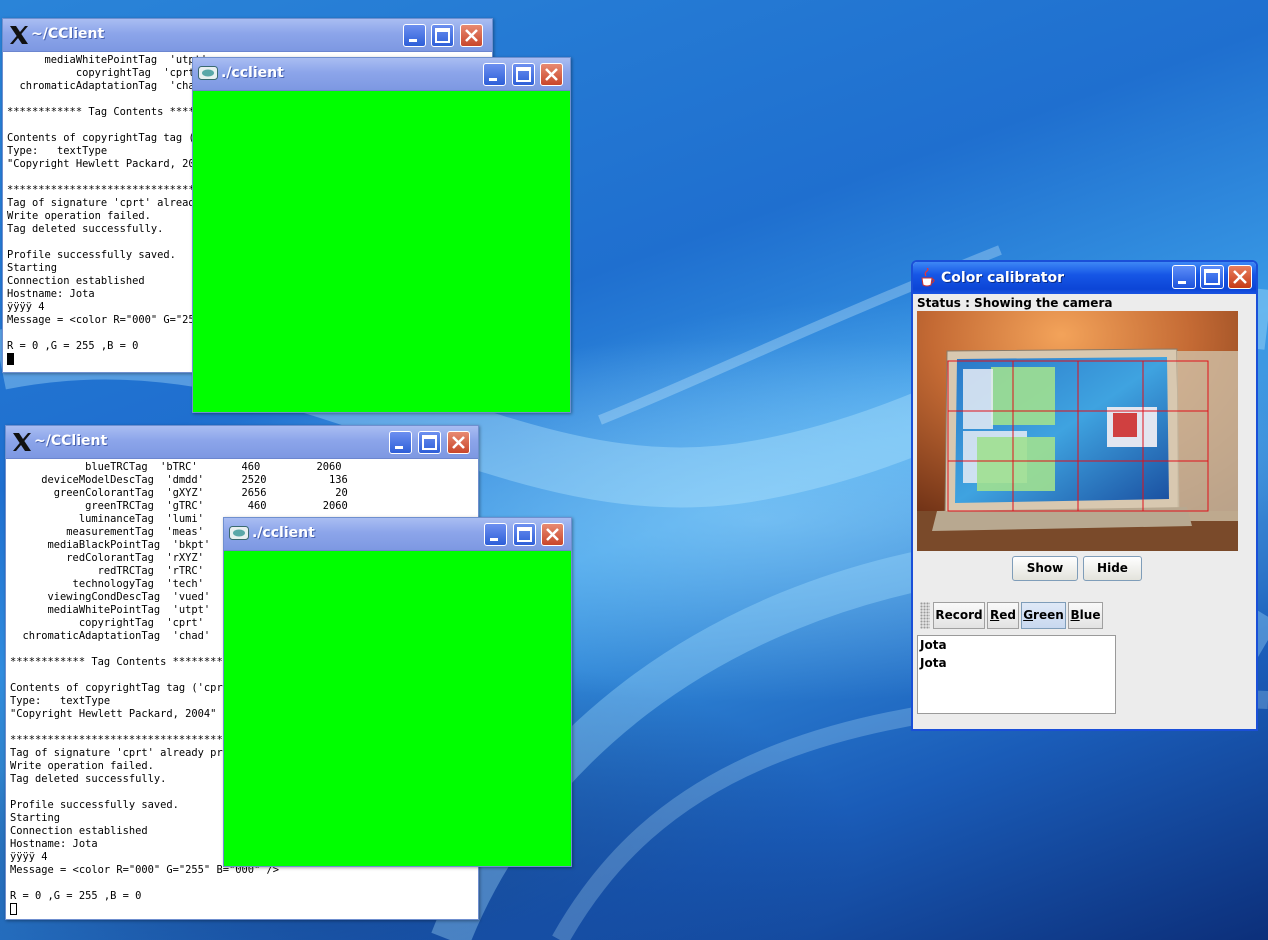 The image size is (1268, 940). Describe the element at coordinates (179, 493) in the screenshot. I see `terminal-line: greenColorantTag 'gXYZ' 2656 20` at that location.